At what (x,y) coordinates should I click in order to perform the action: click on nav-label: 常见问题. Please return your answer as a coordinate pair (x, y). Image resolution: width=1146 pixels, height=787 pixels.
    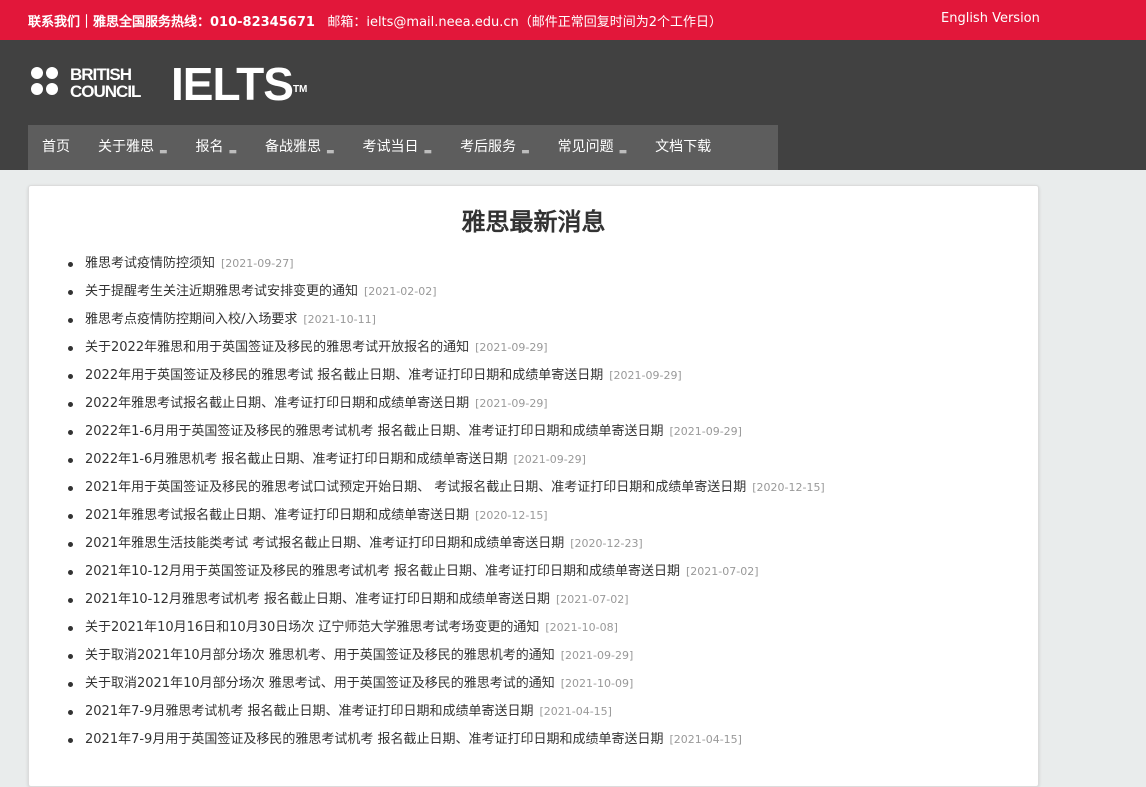
    Looking at the image, I should click on (585, 147).